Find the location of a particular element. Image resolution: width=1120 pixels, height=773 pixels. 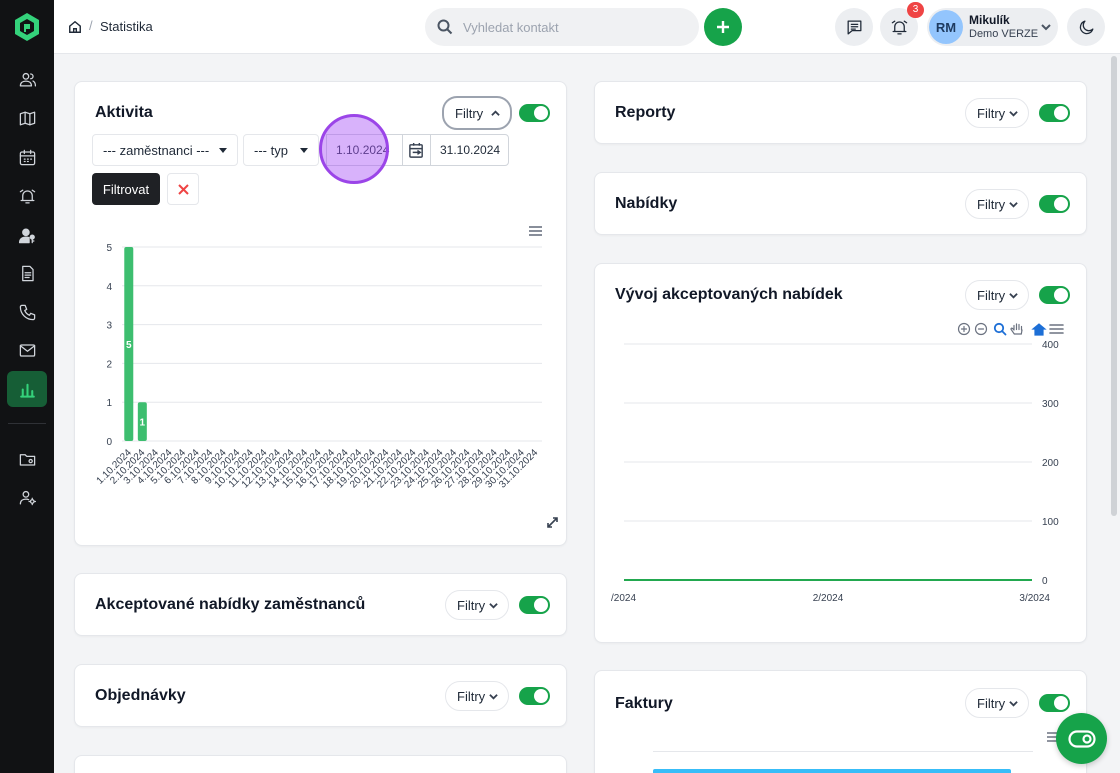

search-input is located at coordinates (575, 27).